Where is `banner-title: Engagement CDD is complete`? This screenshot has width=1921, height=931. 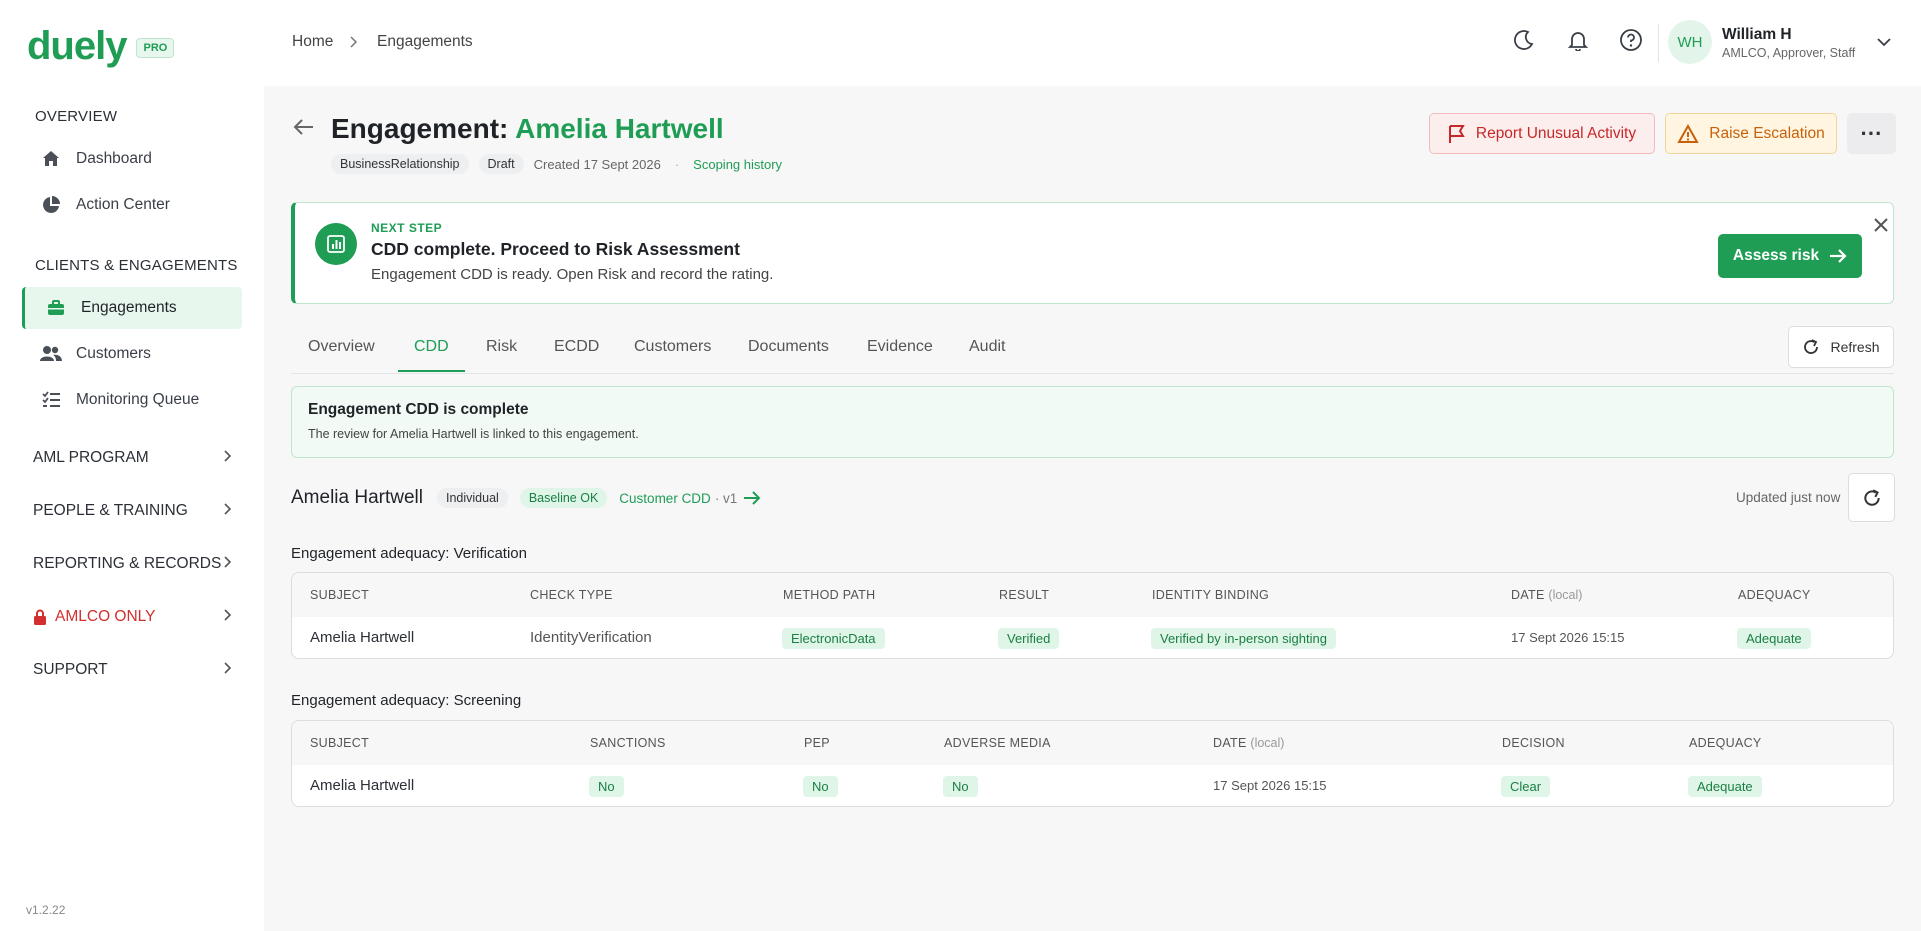
banner-title: Engagement CDD is complete is located at coordinates (418, 409).